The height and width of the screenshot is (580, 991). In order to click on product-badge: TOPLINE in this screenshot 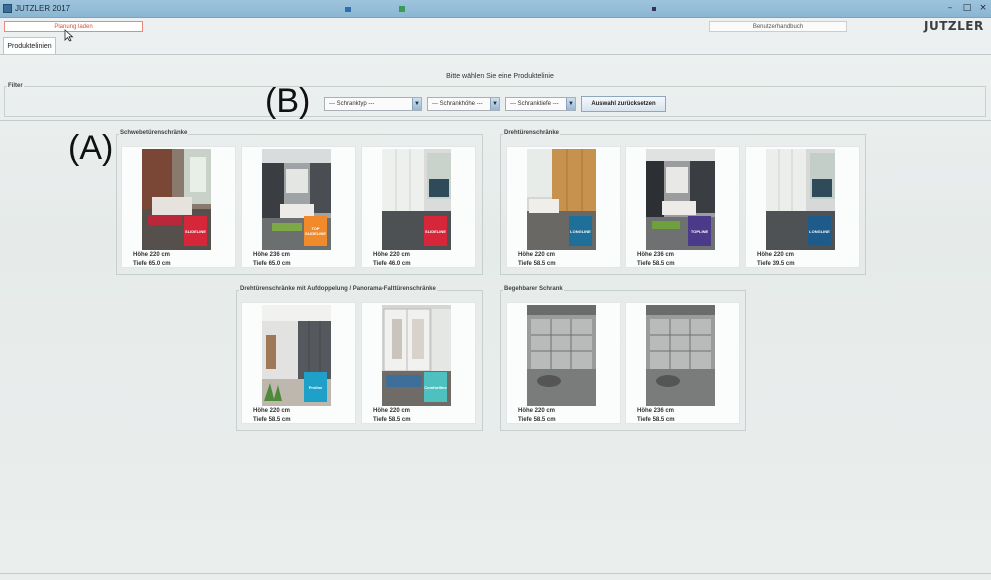, I will do `click(699, 231)`.